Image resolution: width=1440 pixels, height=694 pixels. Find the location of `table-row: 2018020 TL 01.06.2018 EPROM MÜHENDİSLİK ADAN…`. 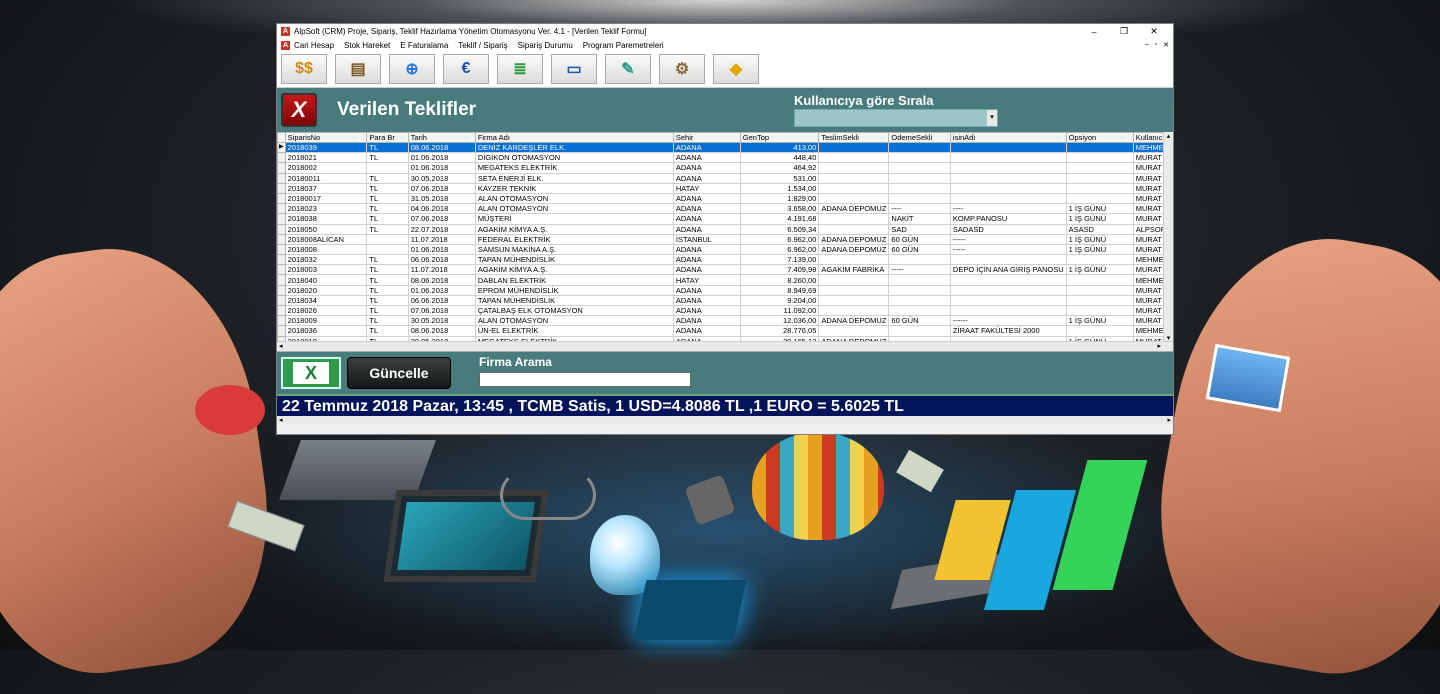

table-row: 2018020 TL 01.06.2018 EPROM MÜHENDİSLİK ADAN… is located at coordinates (725, 290).